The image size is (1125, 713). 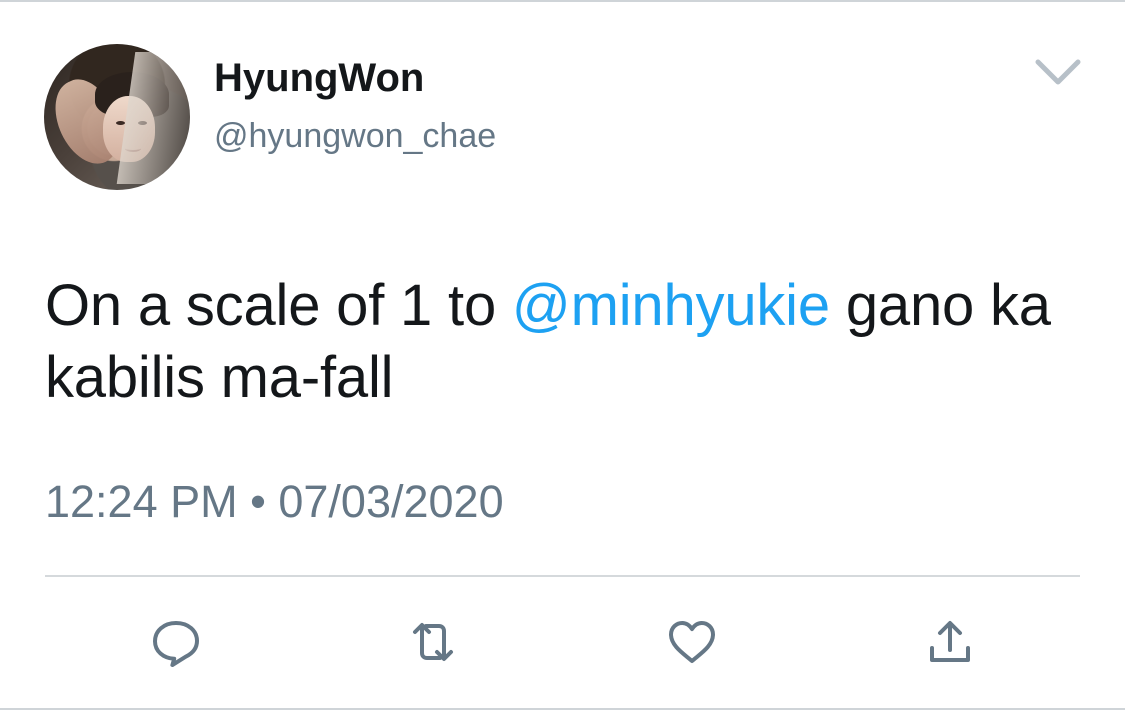 I want to click on avatar, so click(x=117, y=117).